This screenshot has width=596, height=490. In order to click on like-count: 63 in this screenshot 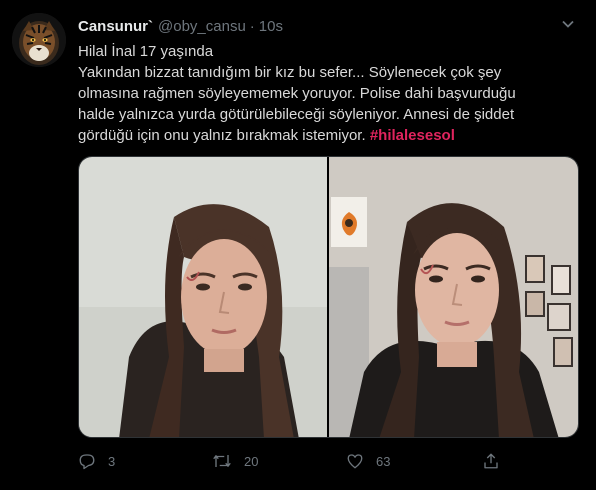, I will do `click(383, 461)`.